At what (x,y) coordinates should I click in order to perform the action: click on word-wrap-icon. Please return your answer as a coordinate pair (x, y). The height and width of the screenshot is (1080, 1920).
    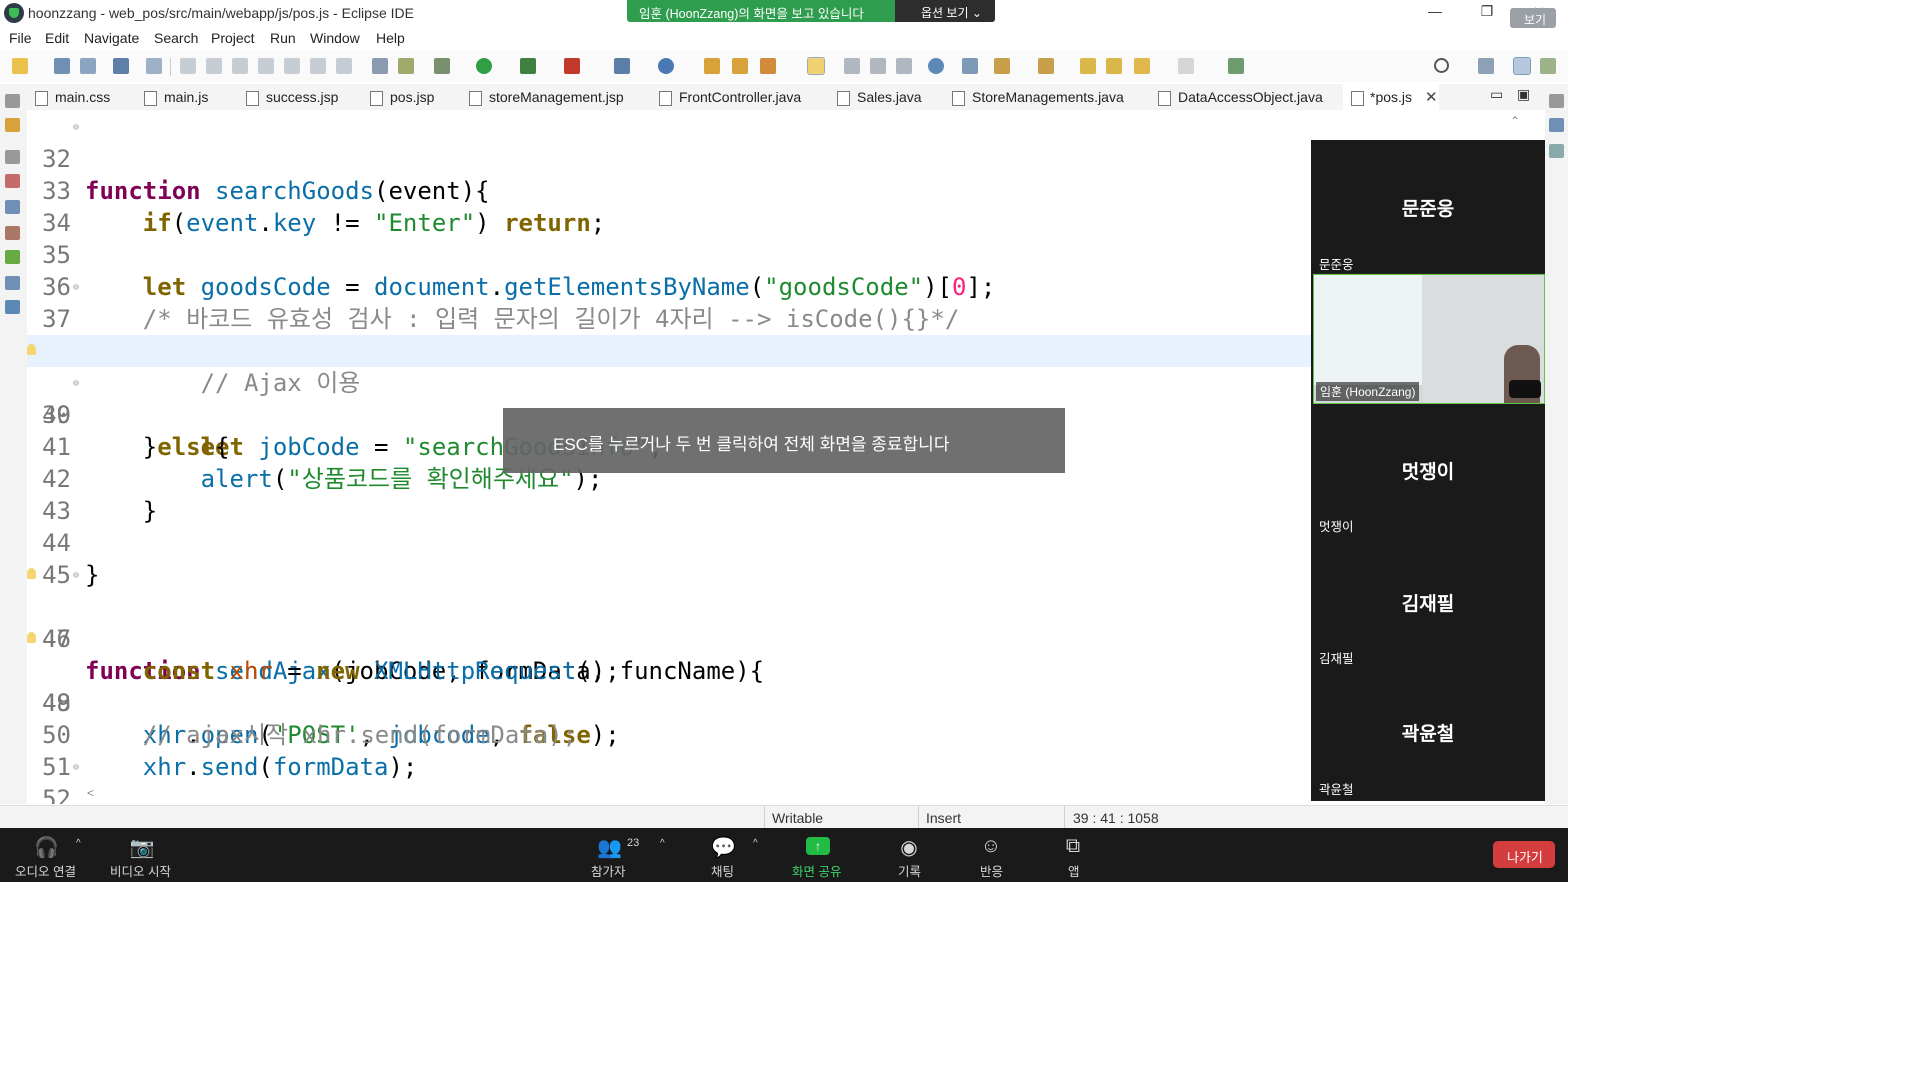
    Looking at the image, I should click on (878, 66).